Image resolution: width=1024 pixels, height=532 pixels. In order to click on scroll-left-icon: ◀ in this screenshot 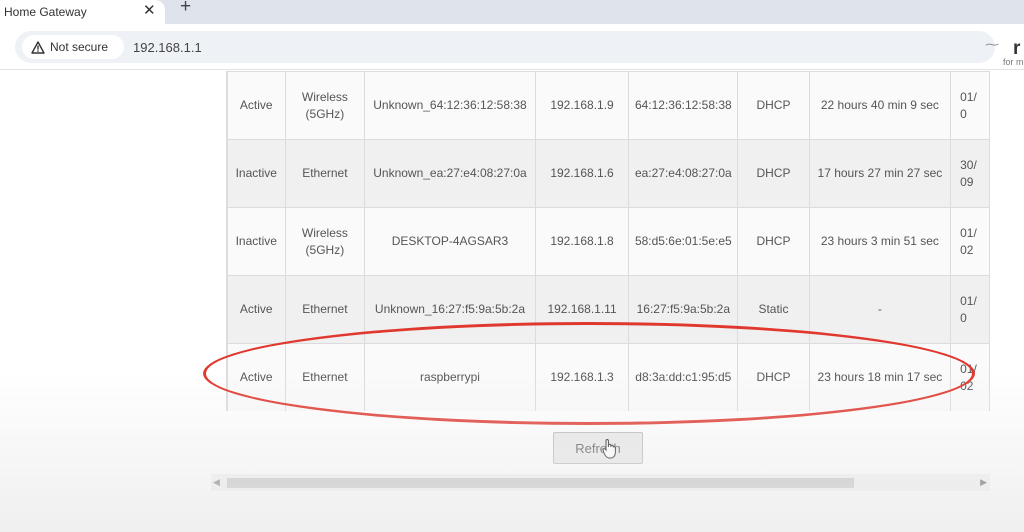, I will do `click(216, 482)`.